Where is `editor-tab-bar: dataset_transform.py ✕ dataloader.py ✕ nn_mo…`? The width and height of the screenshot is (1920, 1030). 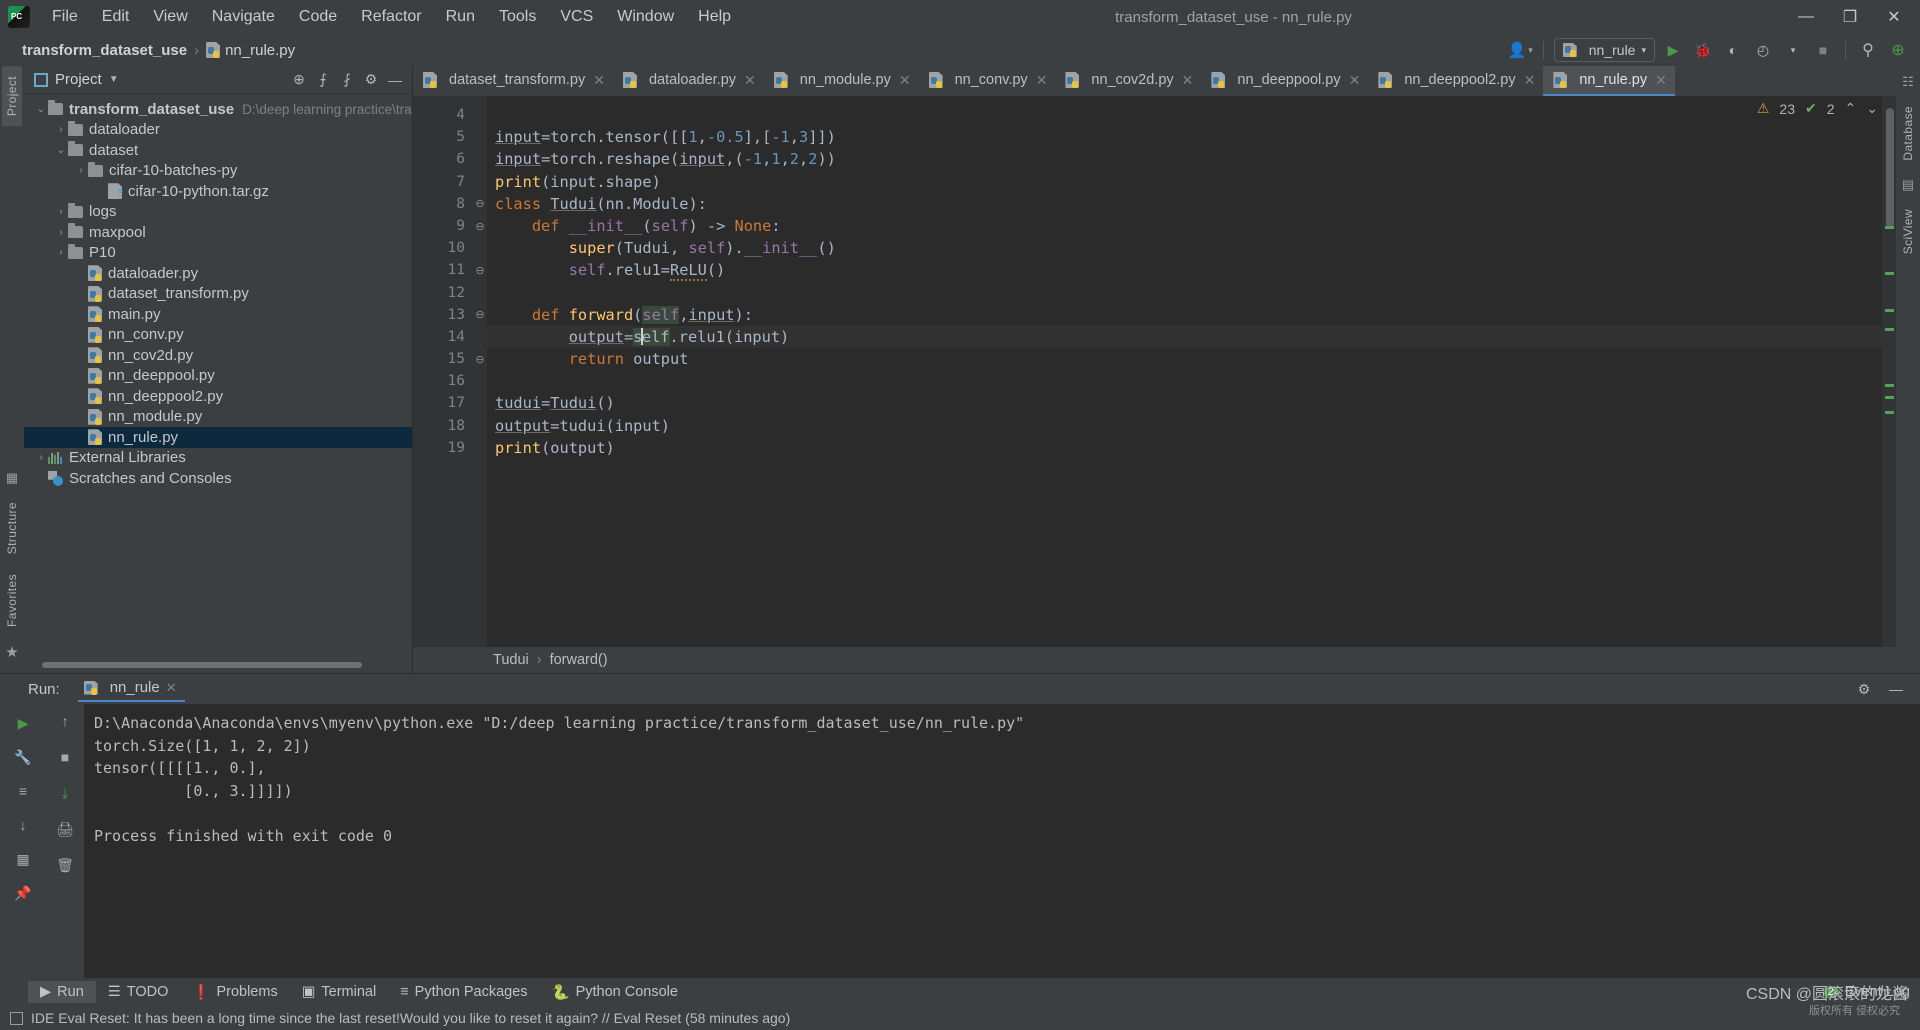 editor-tab-bar: dataset_transform.py ✕ dataloader.py ✕ nn_mo… is located at coordinates (1154, 81).